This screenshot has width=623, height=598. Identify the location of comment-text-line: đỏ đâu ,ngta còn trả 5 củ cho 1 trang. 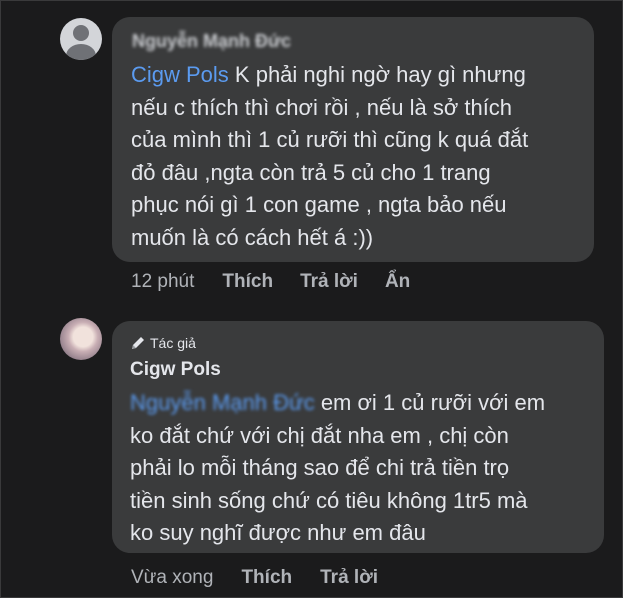
(311, 172).